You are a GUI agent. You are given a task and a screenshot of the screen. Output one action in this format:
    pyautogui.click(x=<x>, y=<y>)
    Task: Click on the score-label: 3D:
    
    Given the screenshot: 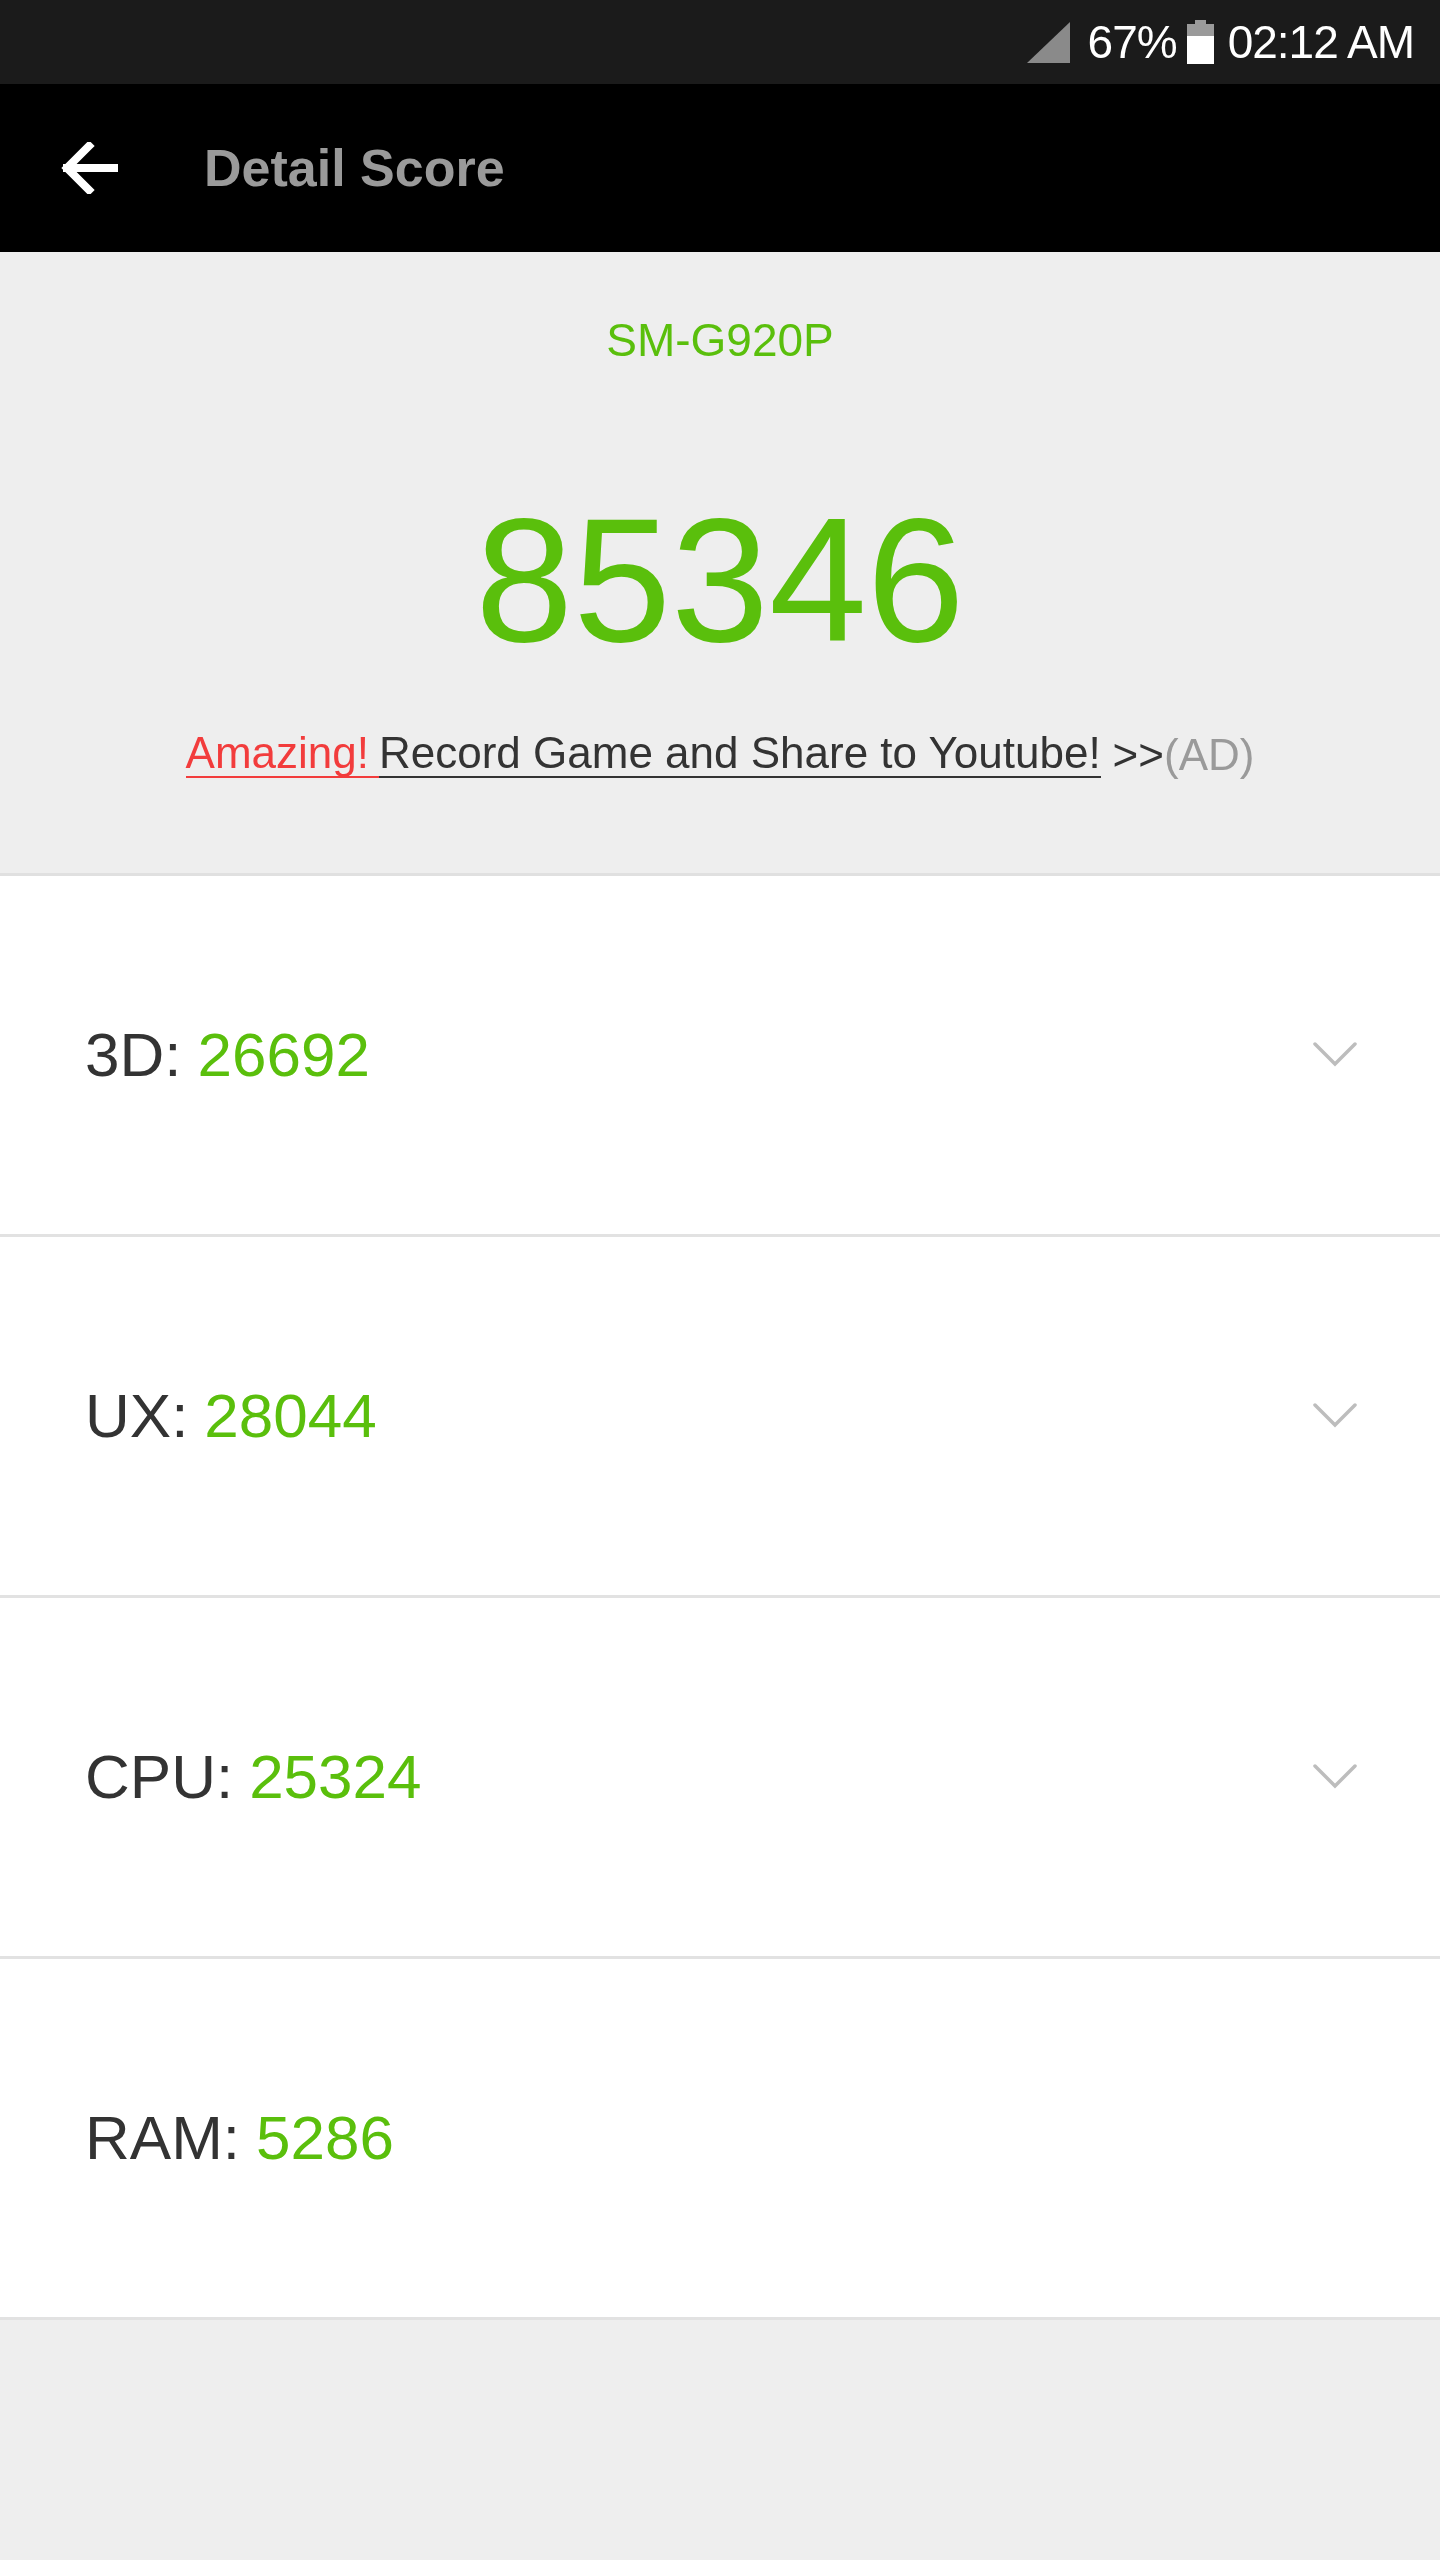 What is the action you would take?
    pyautogui.click(x=133, y=1055)
    